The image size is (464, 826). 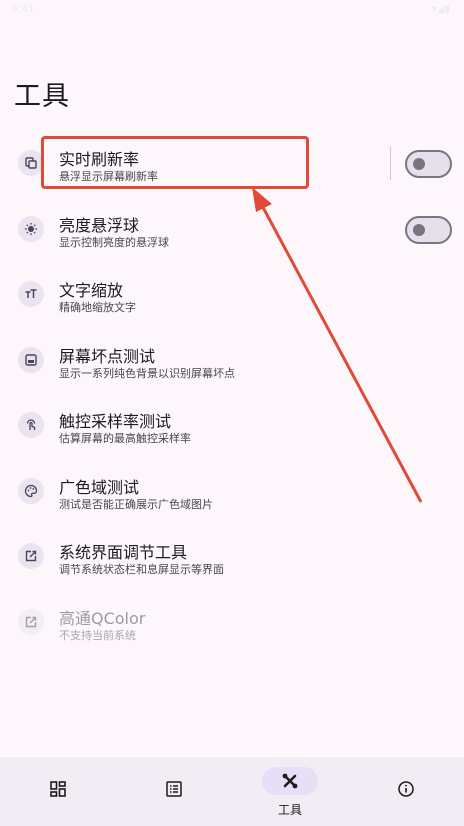 What do you see at coordinates (102, 618) in the screenshot?
I see `tool-title: 高通QColor` at bounding box center [102, 618].